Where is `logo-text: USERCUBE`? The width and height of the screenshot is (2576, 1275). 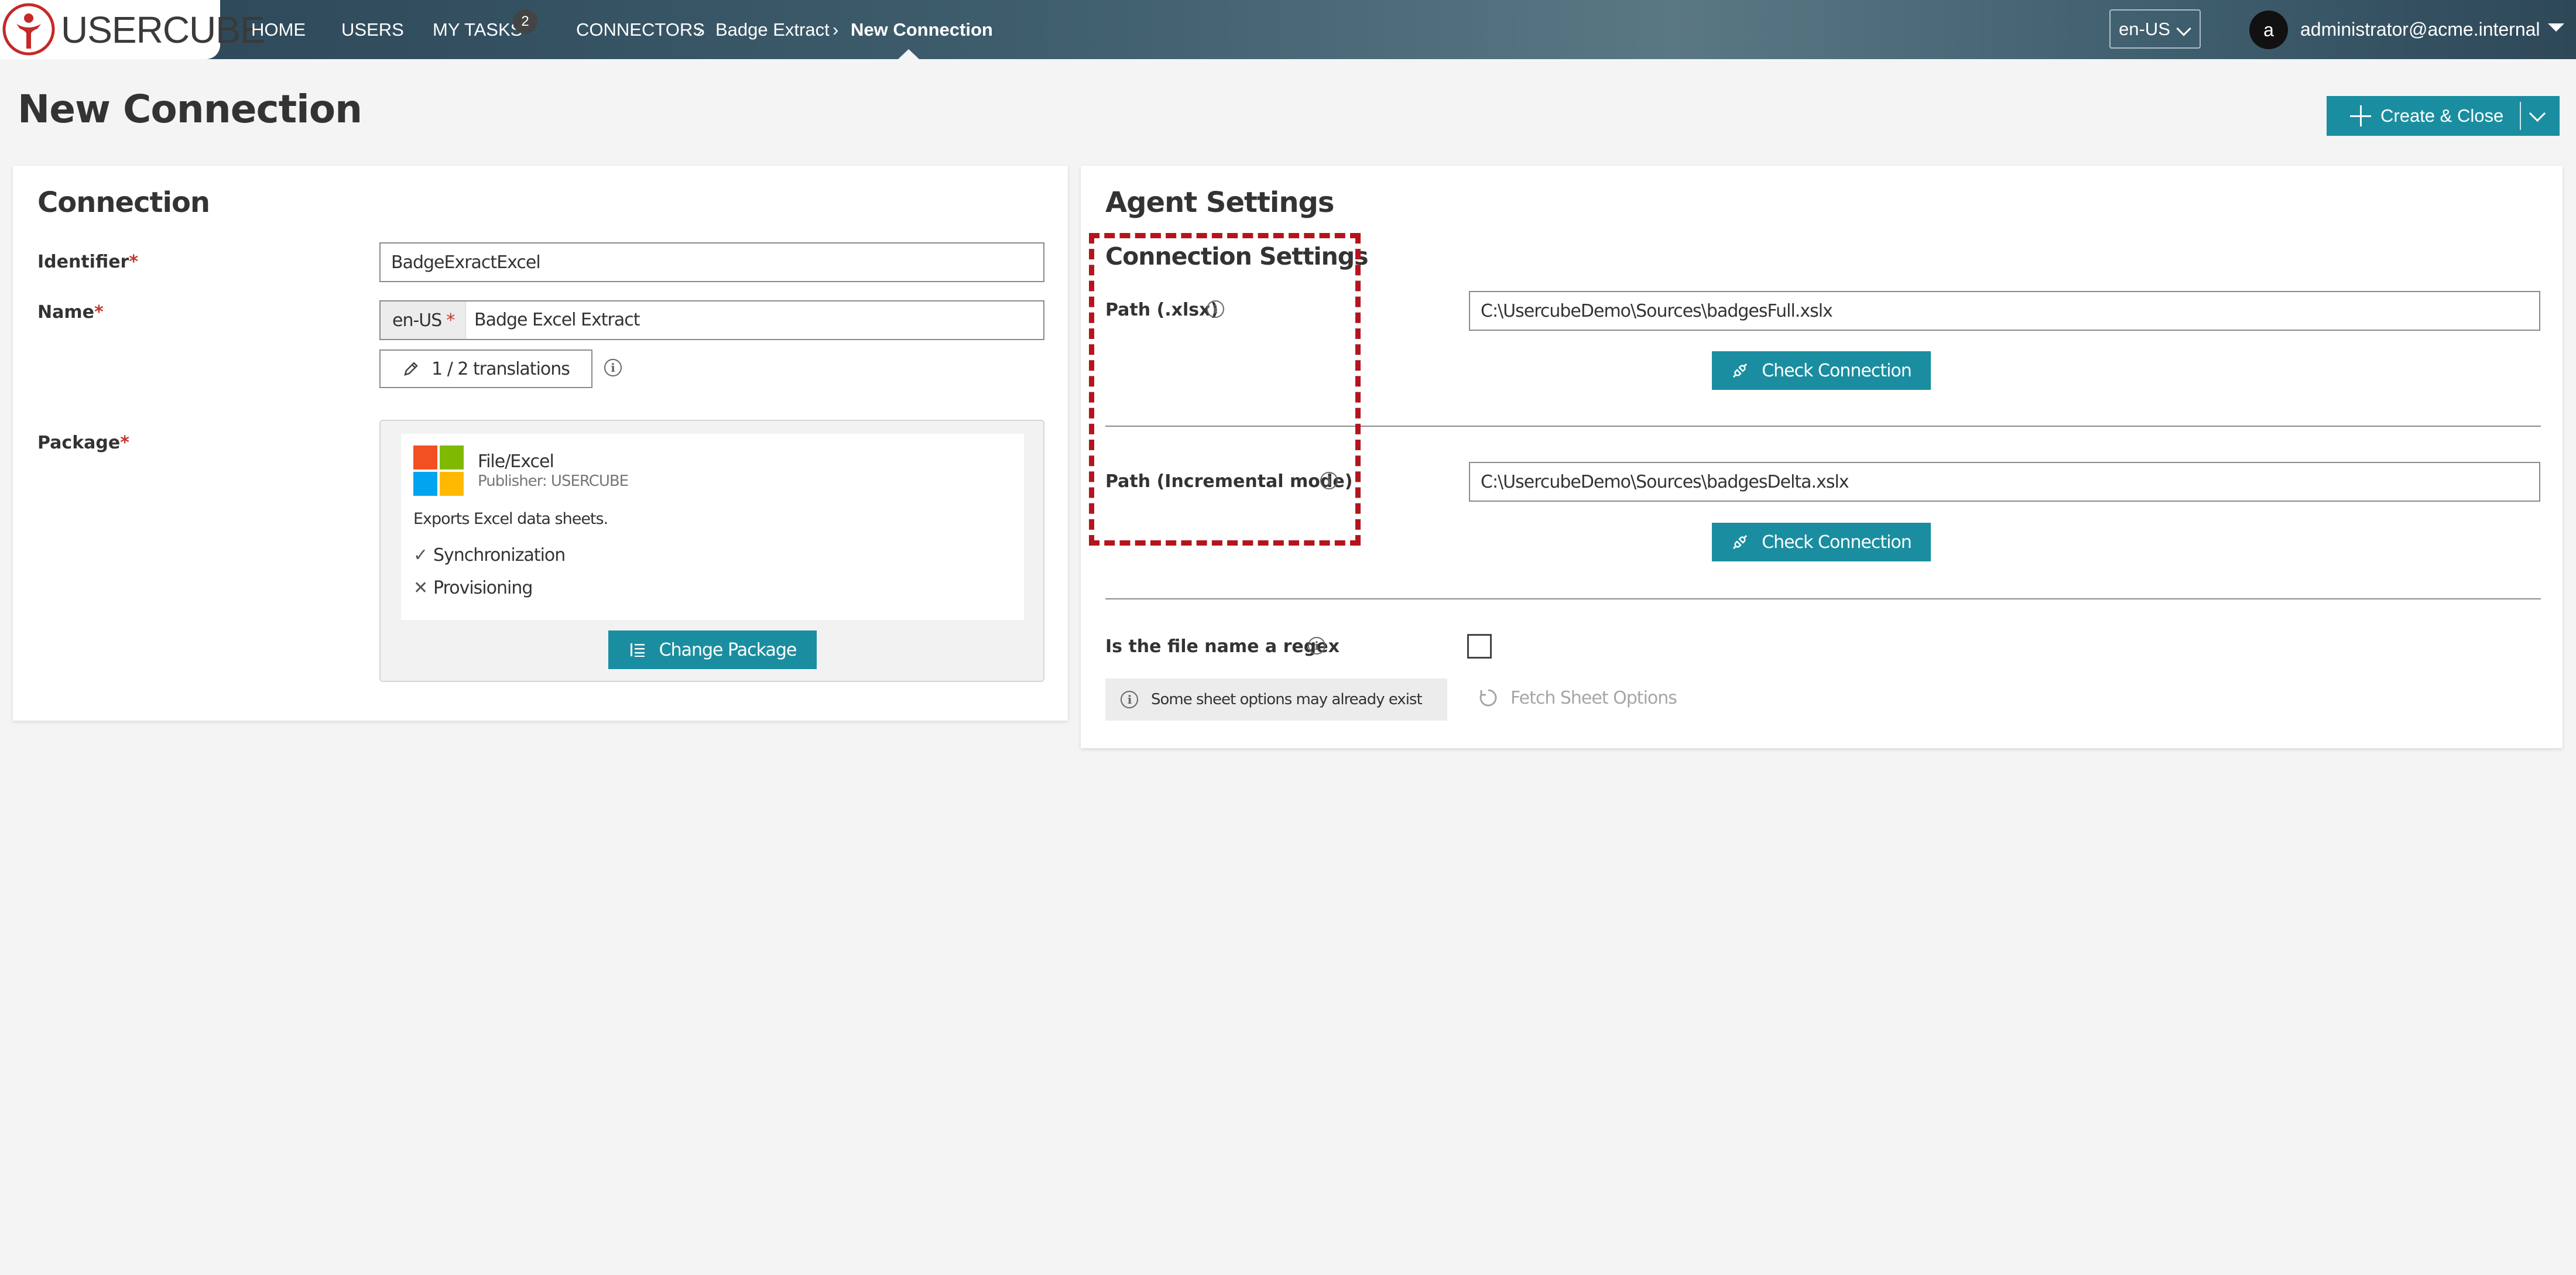 logo-text: USERCUBE is located at coordinates (163, 30).